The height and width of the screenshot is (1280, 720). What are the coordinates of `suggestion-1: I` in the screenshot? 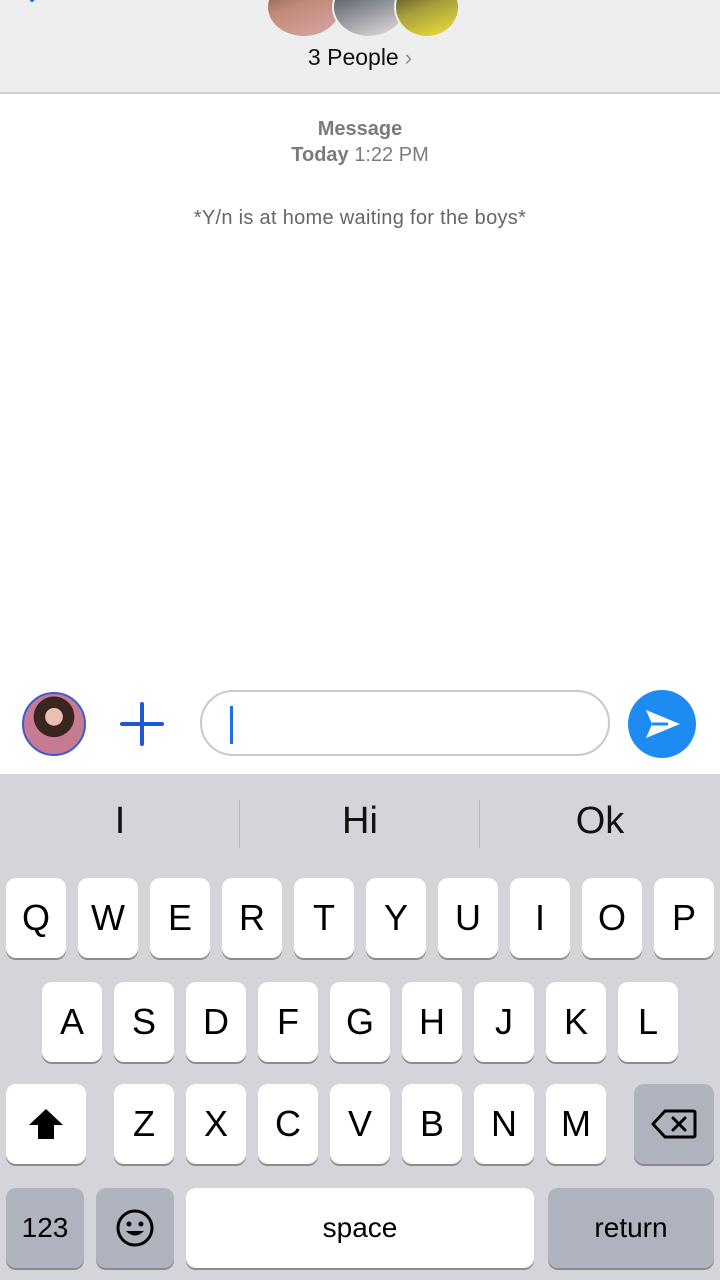 It's located at (120, 821).